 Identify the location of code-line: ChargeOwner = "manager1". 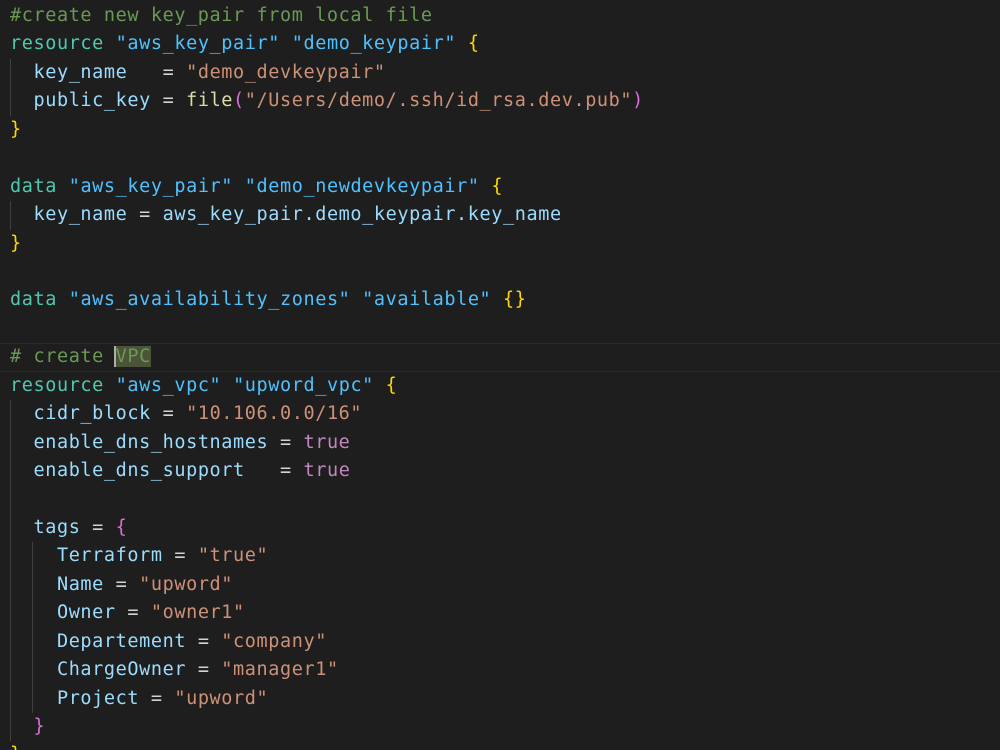
(505, 670).